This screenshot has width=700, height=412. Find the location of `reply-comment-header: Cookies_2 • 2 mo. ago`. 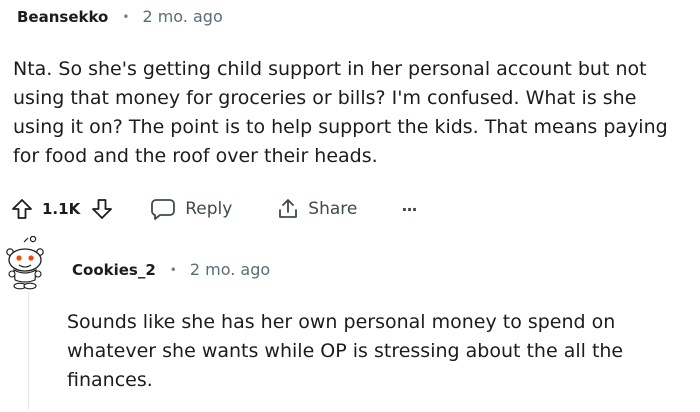

reply-comment-header: Cookies_2 • 2 mo. ago is located at coordinates (171, 269).